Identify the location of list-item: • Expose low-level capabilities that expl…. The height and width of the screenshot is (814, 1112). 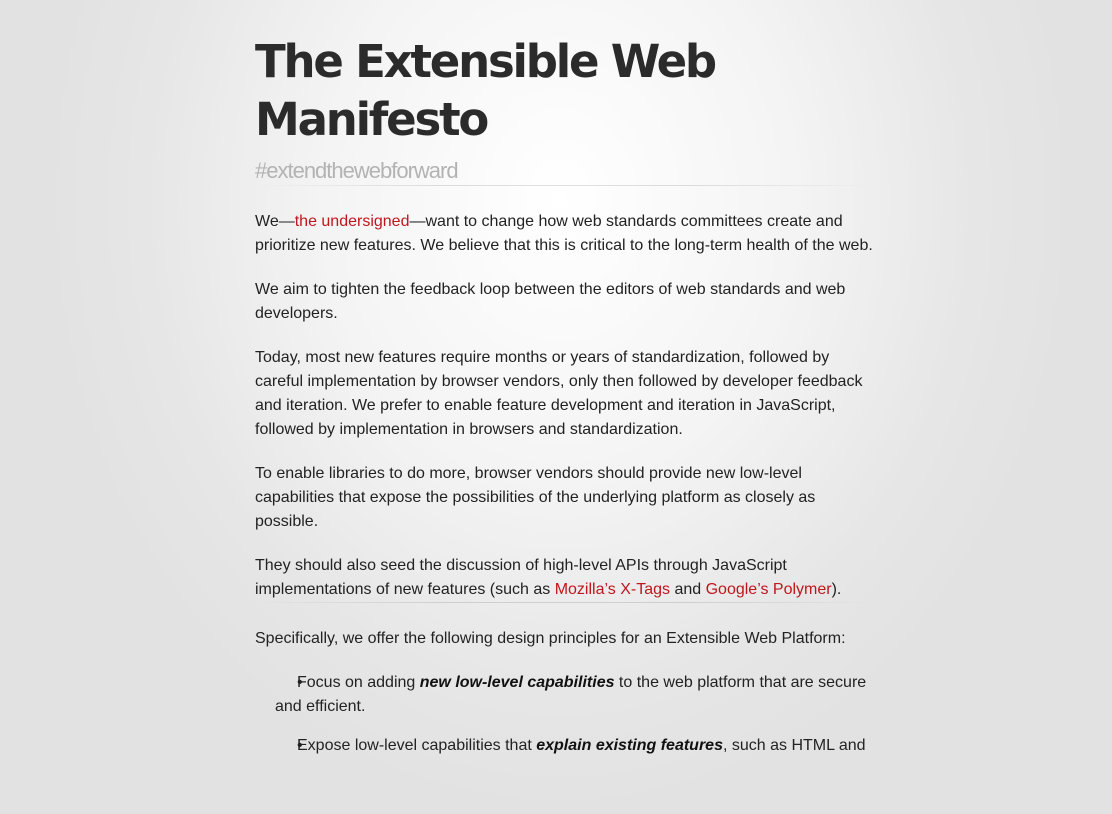
(575, 746).